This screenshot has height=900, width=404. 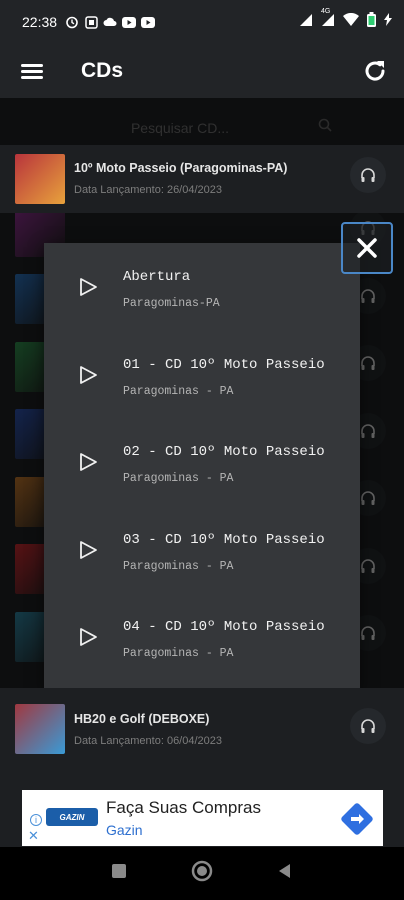 What do you see at coordinates (284, 871) in the screenshot?
I see `triangle-back-icon` at bounding box center [284, 871].